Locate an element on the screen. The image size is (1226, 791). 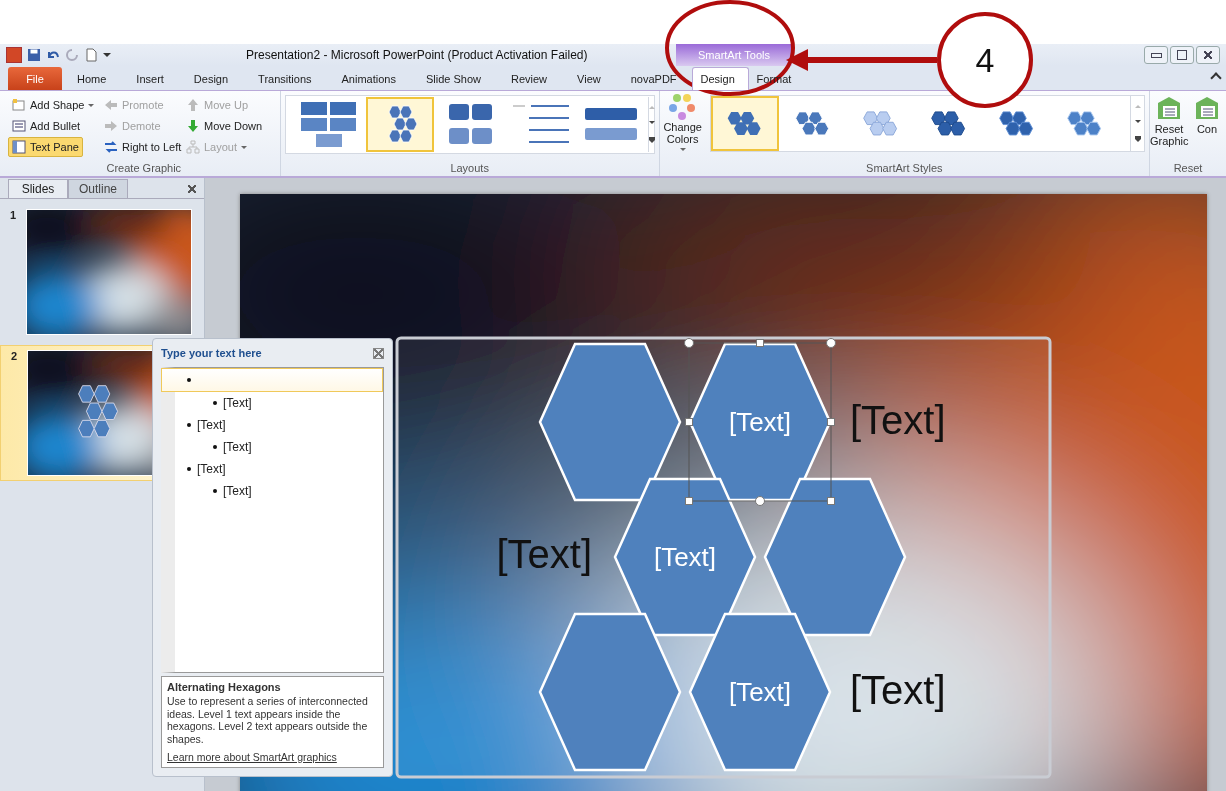
layout-option is located at coordinates (399, 124).